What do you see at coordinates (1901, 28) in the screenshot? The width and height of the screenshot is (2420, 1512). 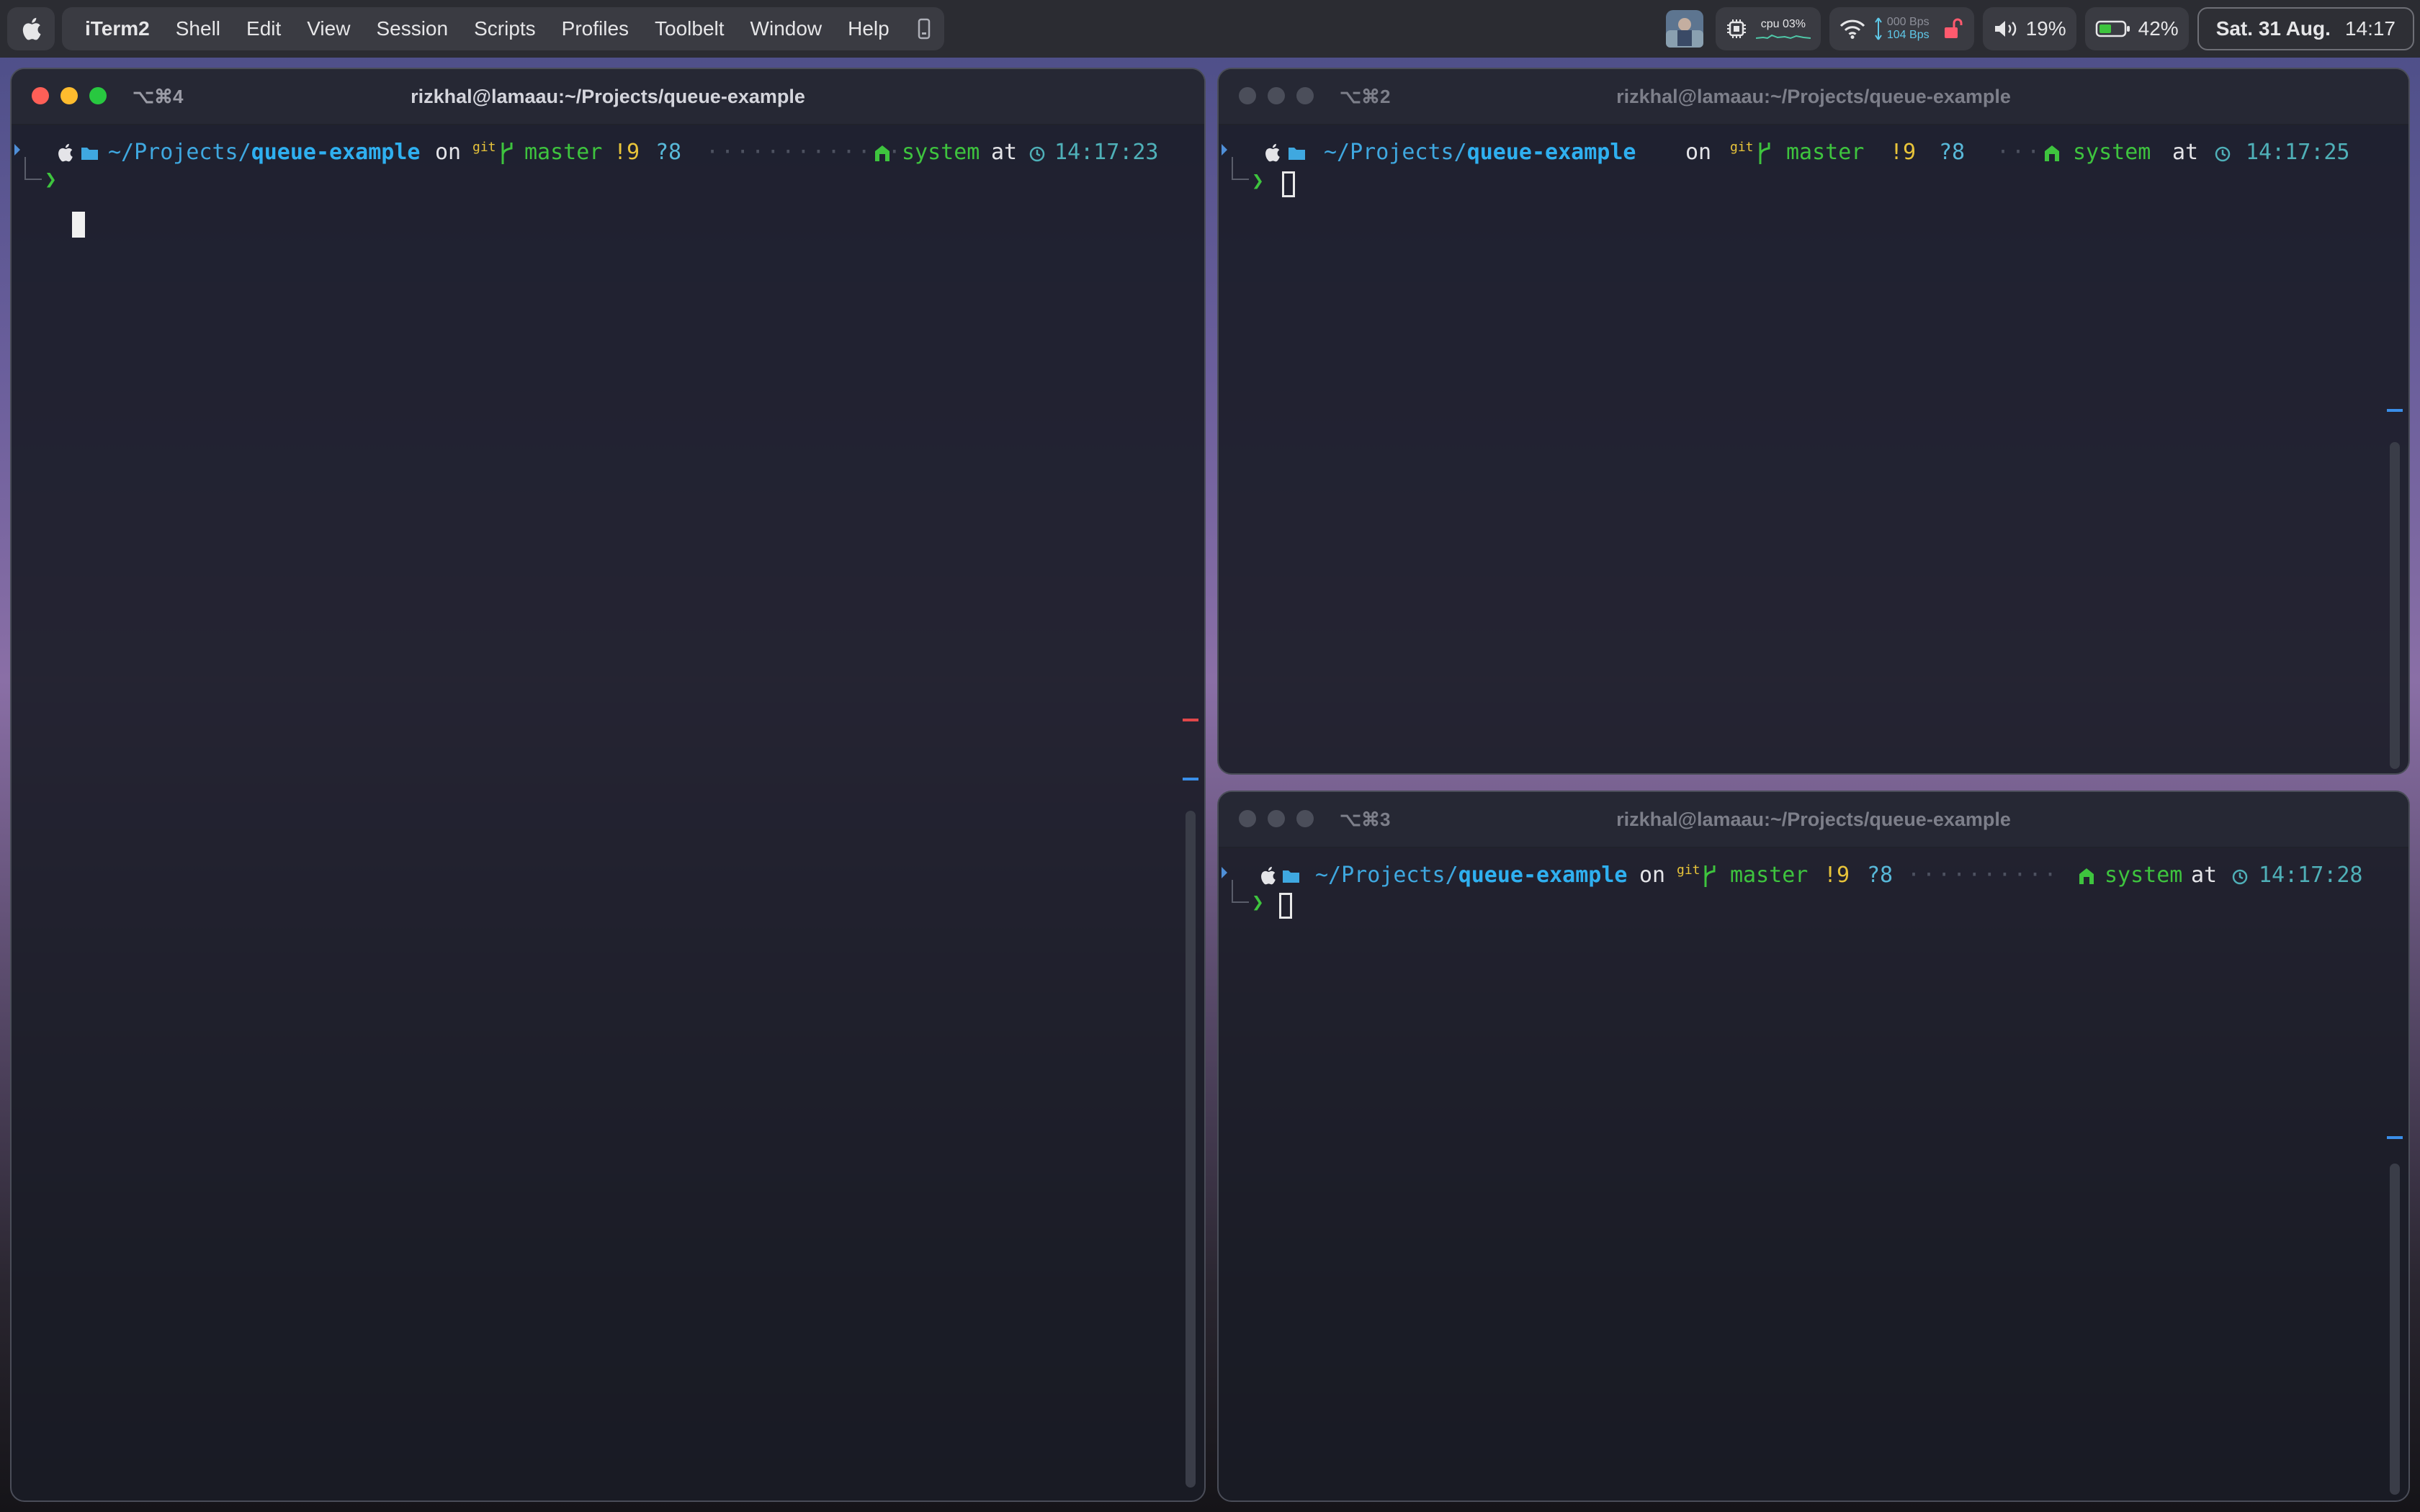 I see `network-monitor: 000 Bps 104 Bps` at bounding box center [1901, 28].